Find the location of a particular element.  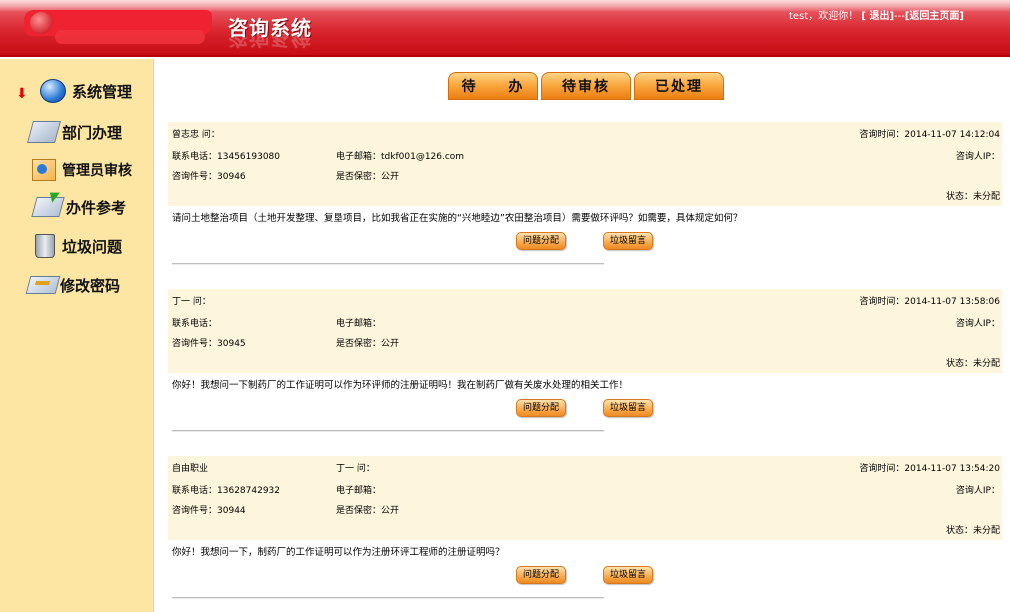

document-icon is located at coordinates (42, 132).